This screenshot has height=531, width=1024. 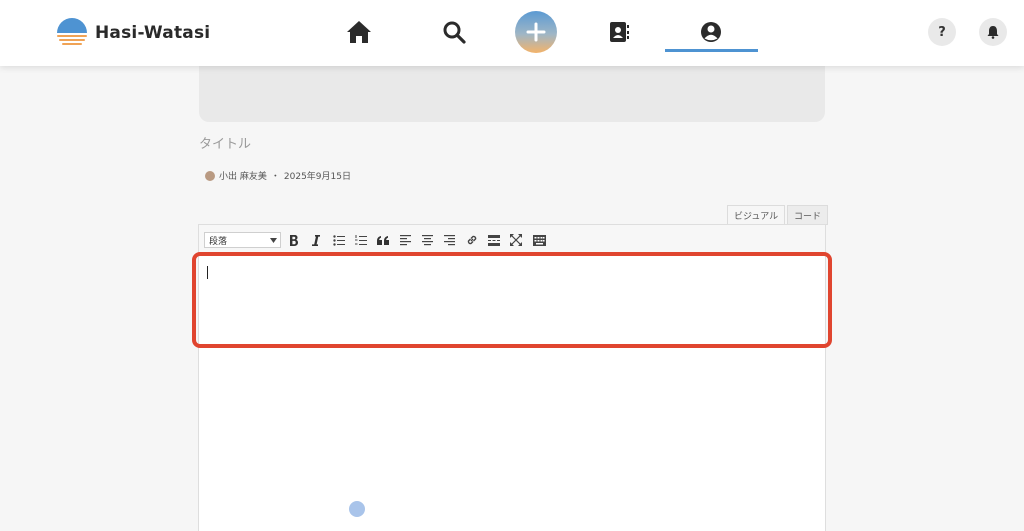 I want to click on fullscreen-icon, so click(x=516, y=240).